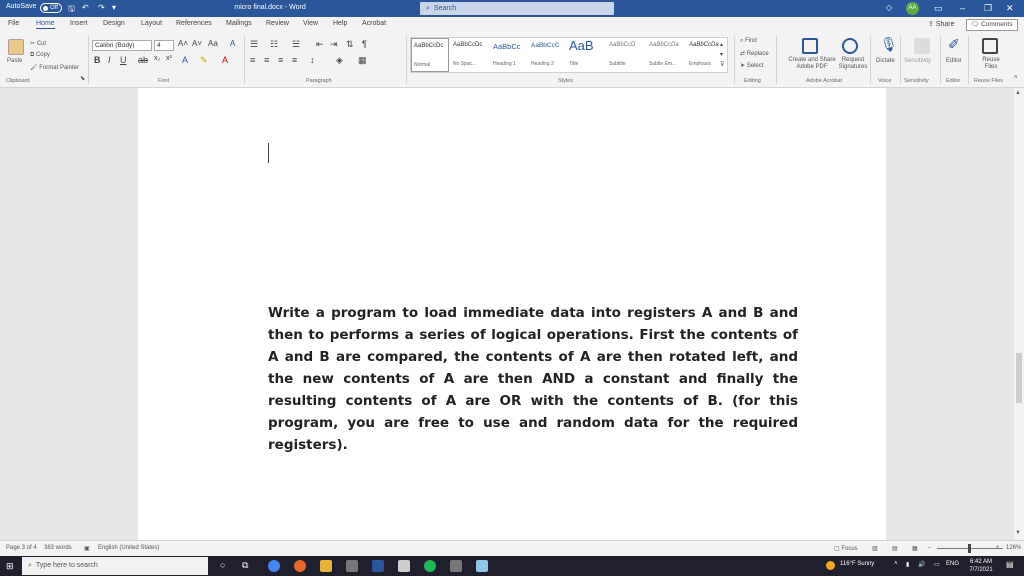  I want to click on notifications-icon: ▤, so click(1010, 564).